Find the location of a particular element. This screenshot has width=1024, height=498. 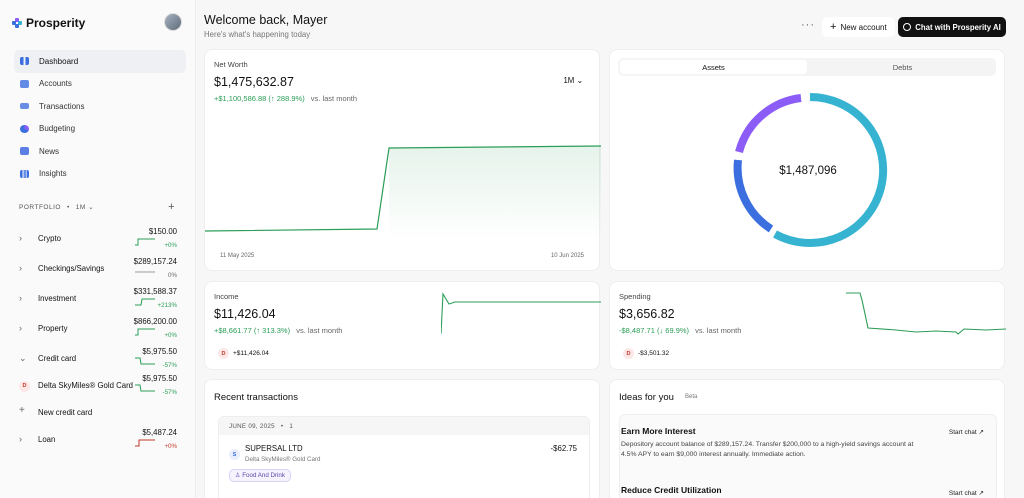

merchant-badge: S is located at coordinates (234, 454).